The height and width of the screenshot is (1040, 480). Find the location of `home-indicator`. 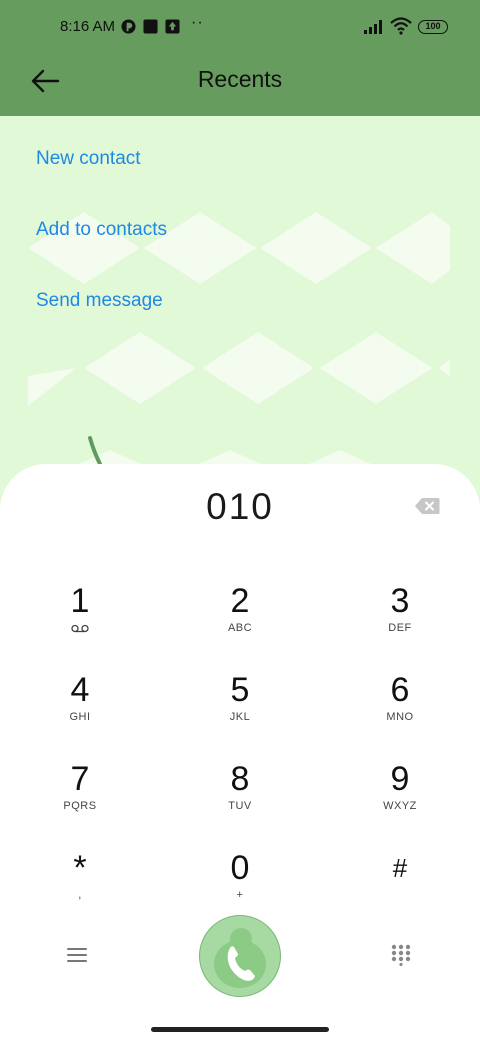

home-indicator is located at coordinates (240, 1029).